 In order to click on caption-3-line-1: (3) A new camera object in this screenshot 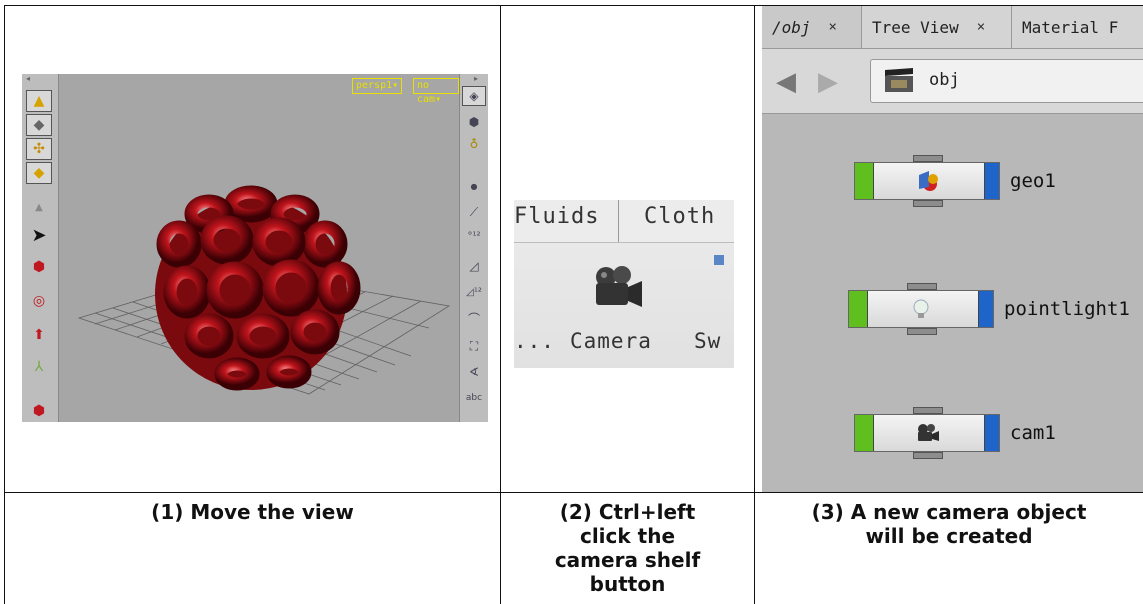, I will do `click(949, 512)`.